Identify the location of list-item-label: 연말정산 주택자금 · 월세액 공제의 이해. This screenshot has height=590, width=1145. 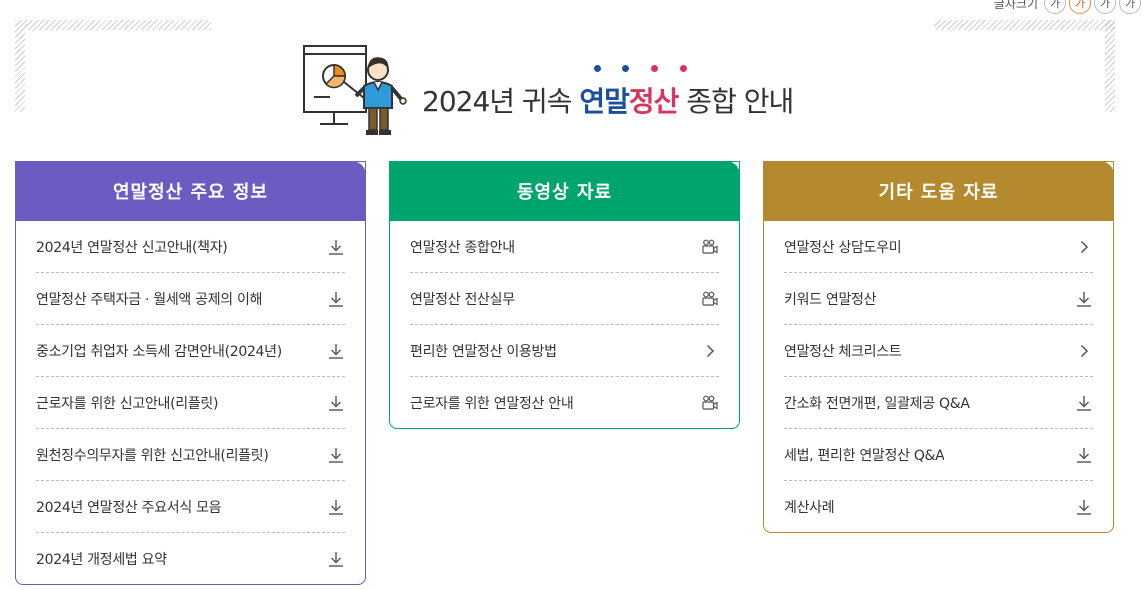
(149, 299).